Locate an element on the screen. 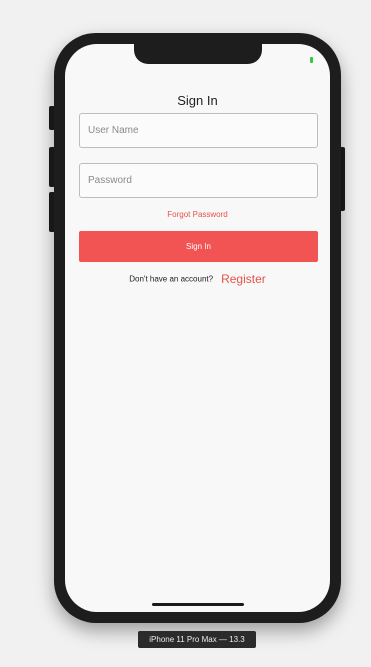 This screenshot has width=371, height=667. forgot-password-link: Forgot Password is located at coordinates (197, 214).